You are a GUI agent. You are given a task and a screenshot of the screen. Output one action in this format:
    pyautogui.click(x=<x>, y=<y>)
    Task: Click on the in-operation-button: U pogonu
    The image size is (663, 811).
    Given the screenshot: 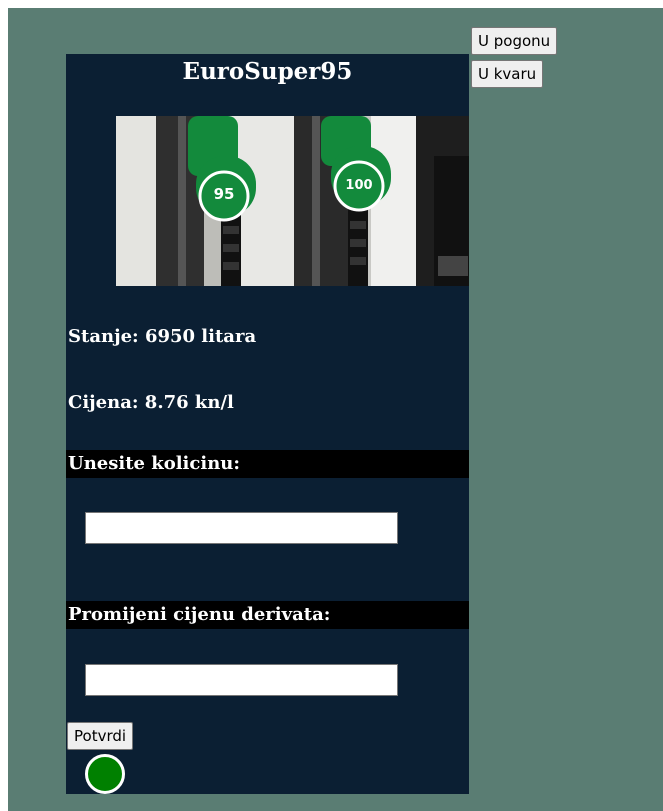 What is the action you would take?
    pyautogui.click(x=514, y=41)
    